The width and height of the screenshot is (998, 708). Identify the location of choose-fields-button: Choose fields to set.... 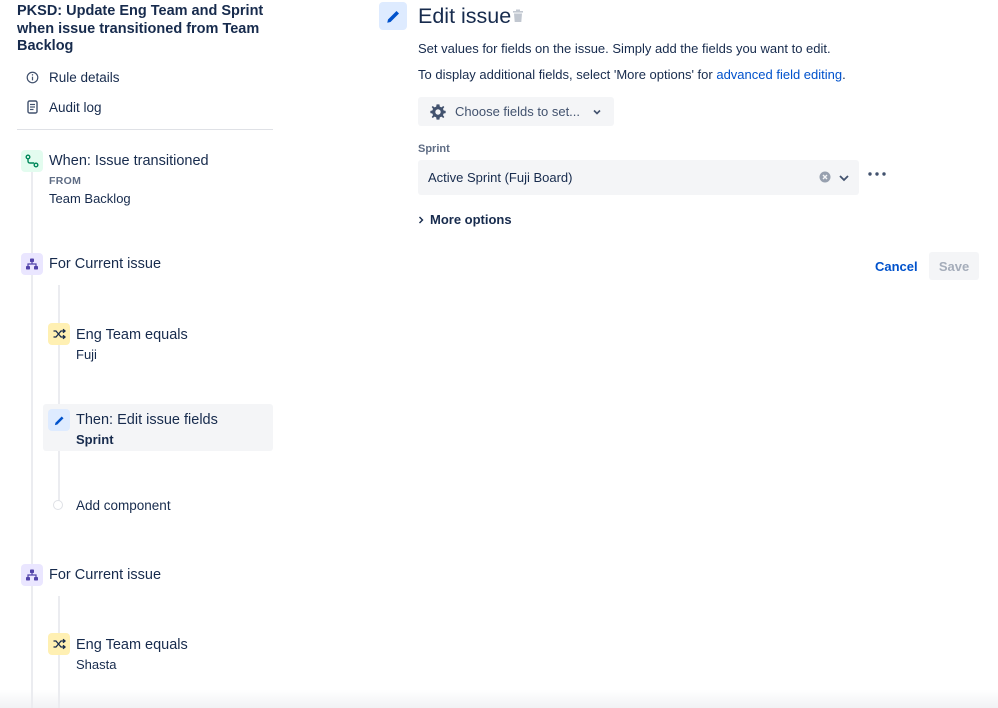
(516, 111).